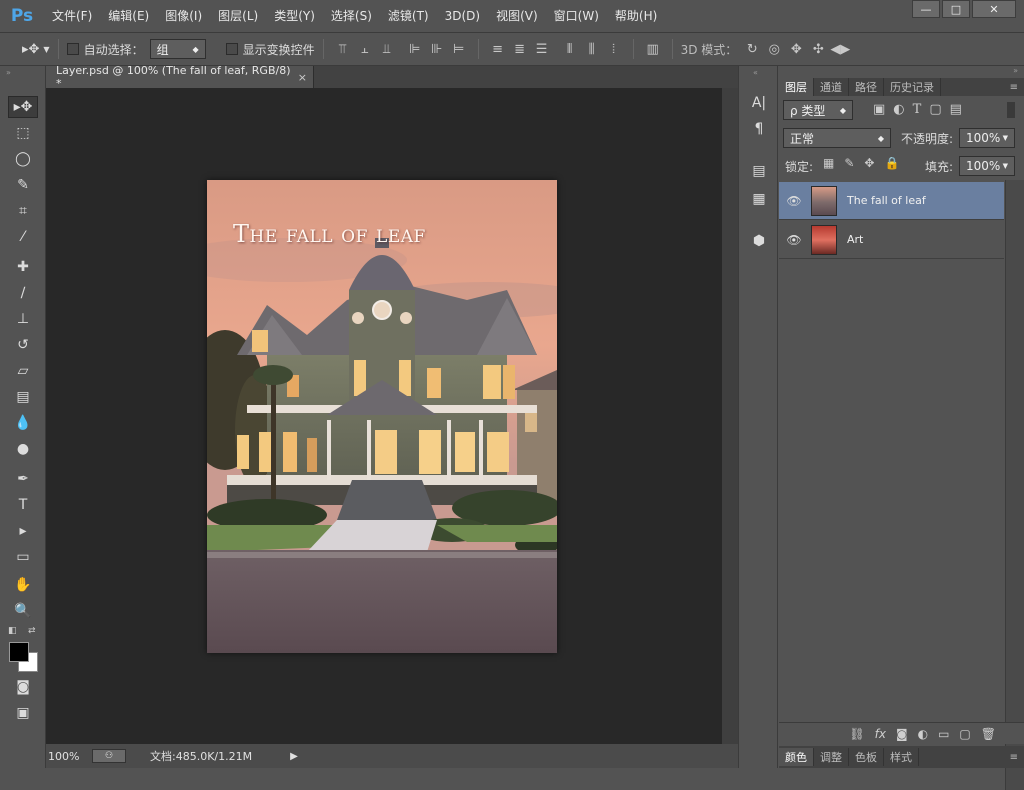 This screenshot has width=1024, height=790. I want to click on filter-toggle, so click(1011, 110).